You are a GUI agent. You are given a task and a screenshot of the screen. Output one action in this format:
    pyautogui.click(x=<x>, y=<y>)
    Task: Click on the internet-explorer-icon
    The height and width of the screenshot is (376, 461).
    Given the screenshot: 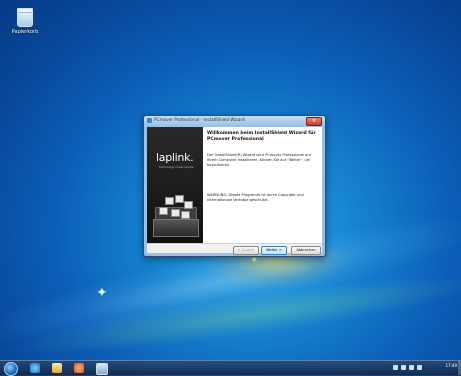 What is the action you would take?
    pyautogui.click(x=35, y=368)
    